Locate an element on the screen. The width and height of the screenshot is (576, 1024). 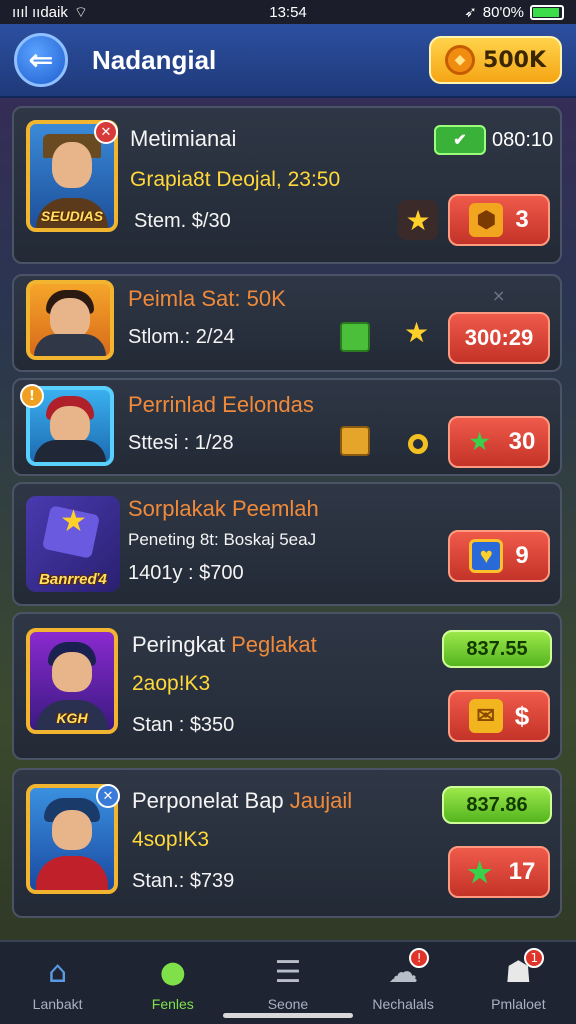
coin-balance: ◆ 500K is located at coordinates (495, 60).